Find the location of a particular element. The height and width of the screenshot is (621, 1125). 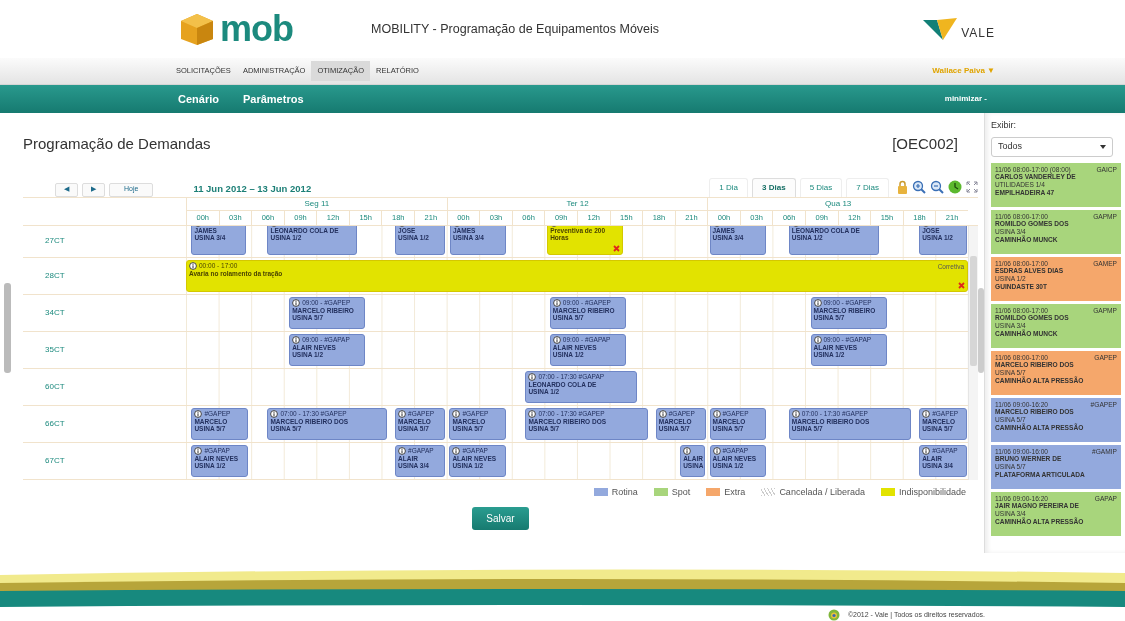

resource-label: 67CT is located at coordinates (54, 460).